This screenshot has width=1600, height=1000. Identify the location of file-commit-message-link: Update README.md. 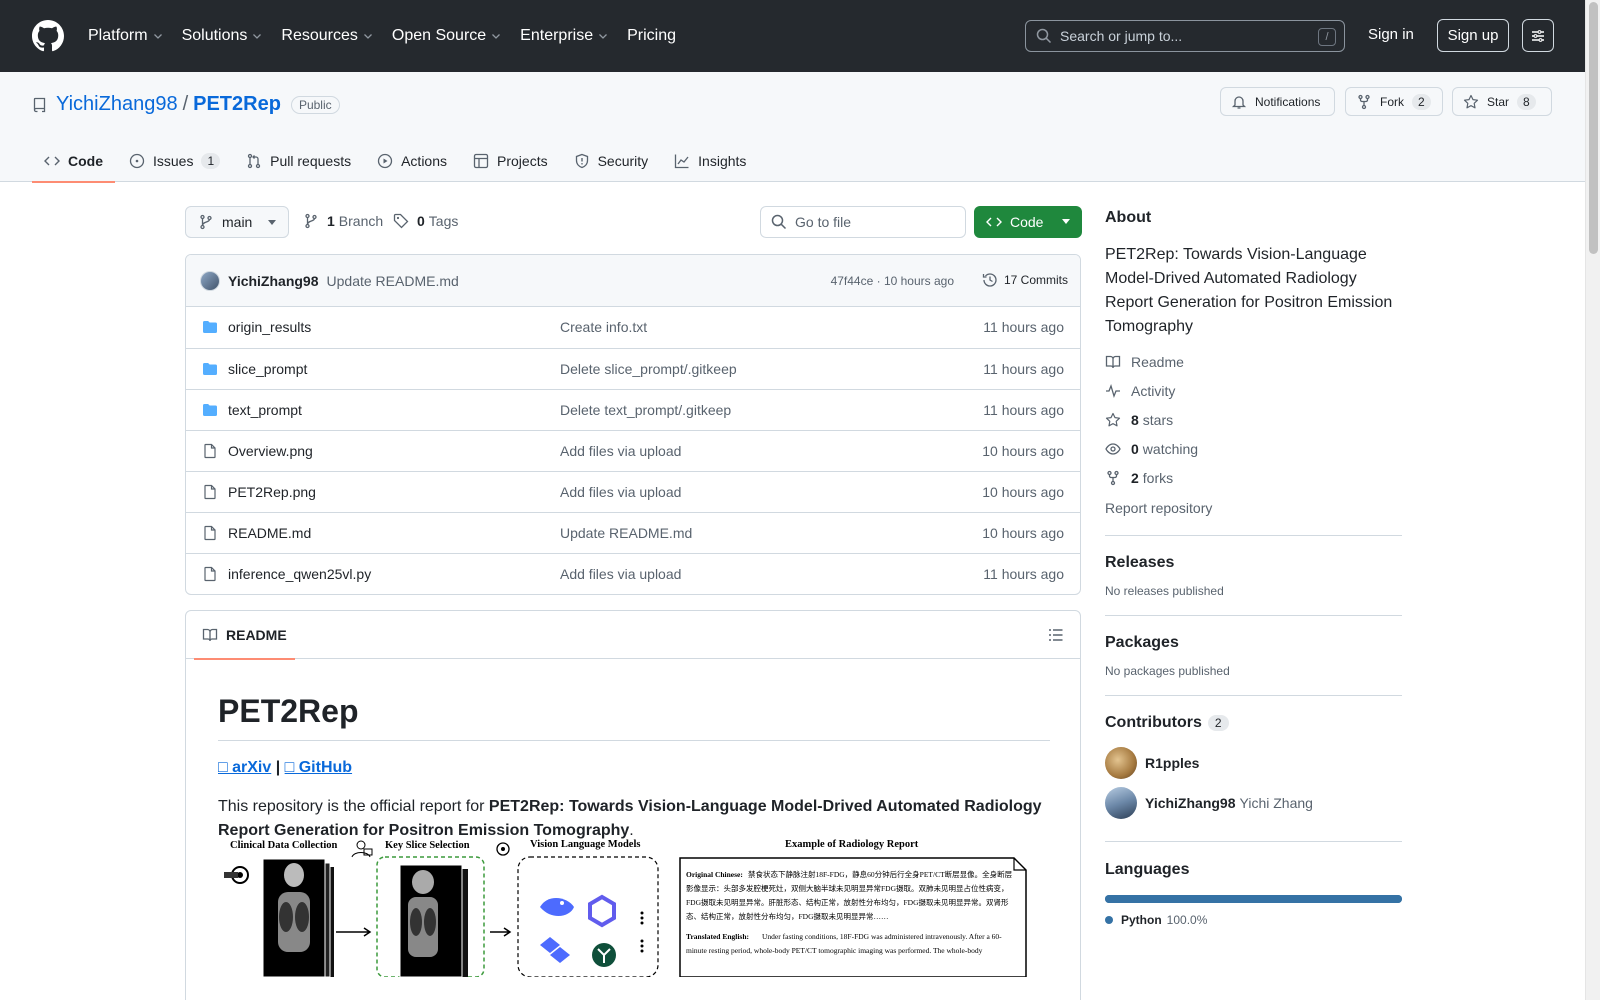
(626, 533).